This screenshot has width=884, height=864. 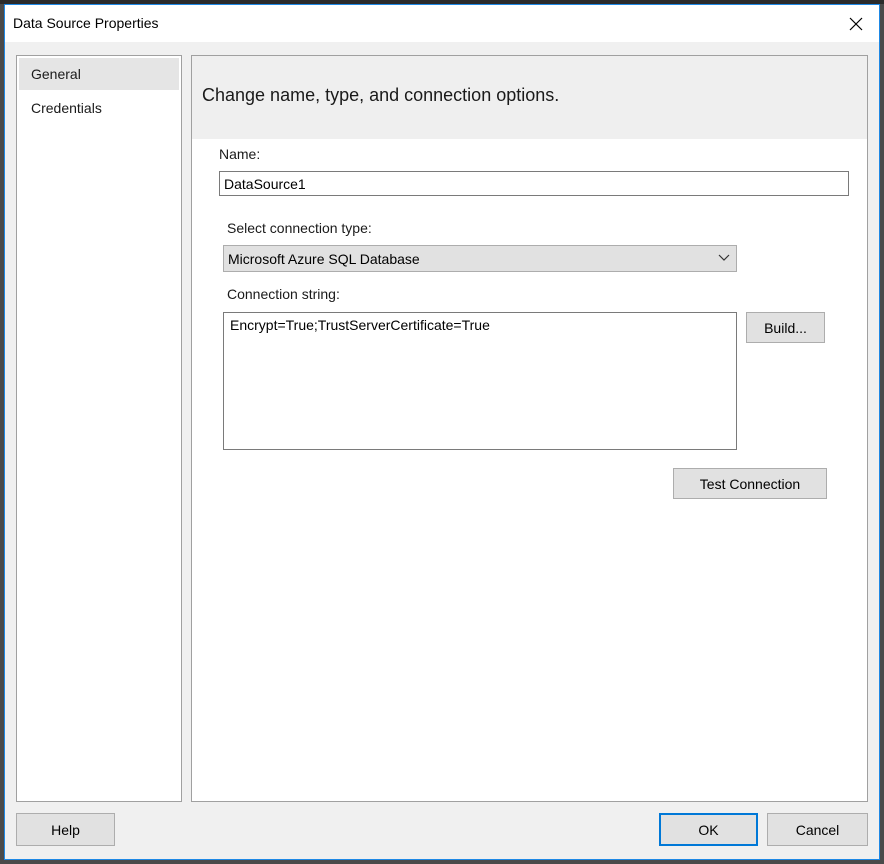 I want to click on help-button: Help, so click(x=65, y=829).